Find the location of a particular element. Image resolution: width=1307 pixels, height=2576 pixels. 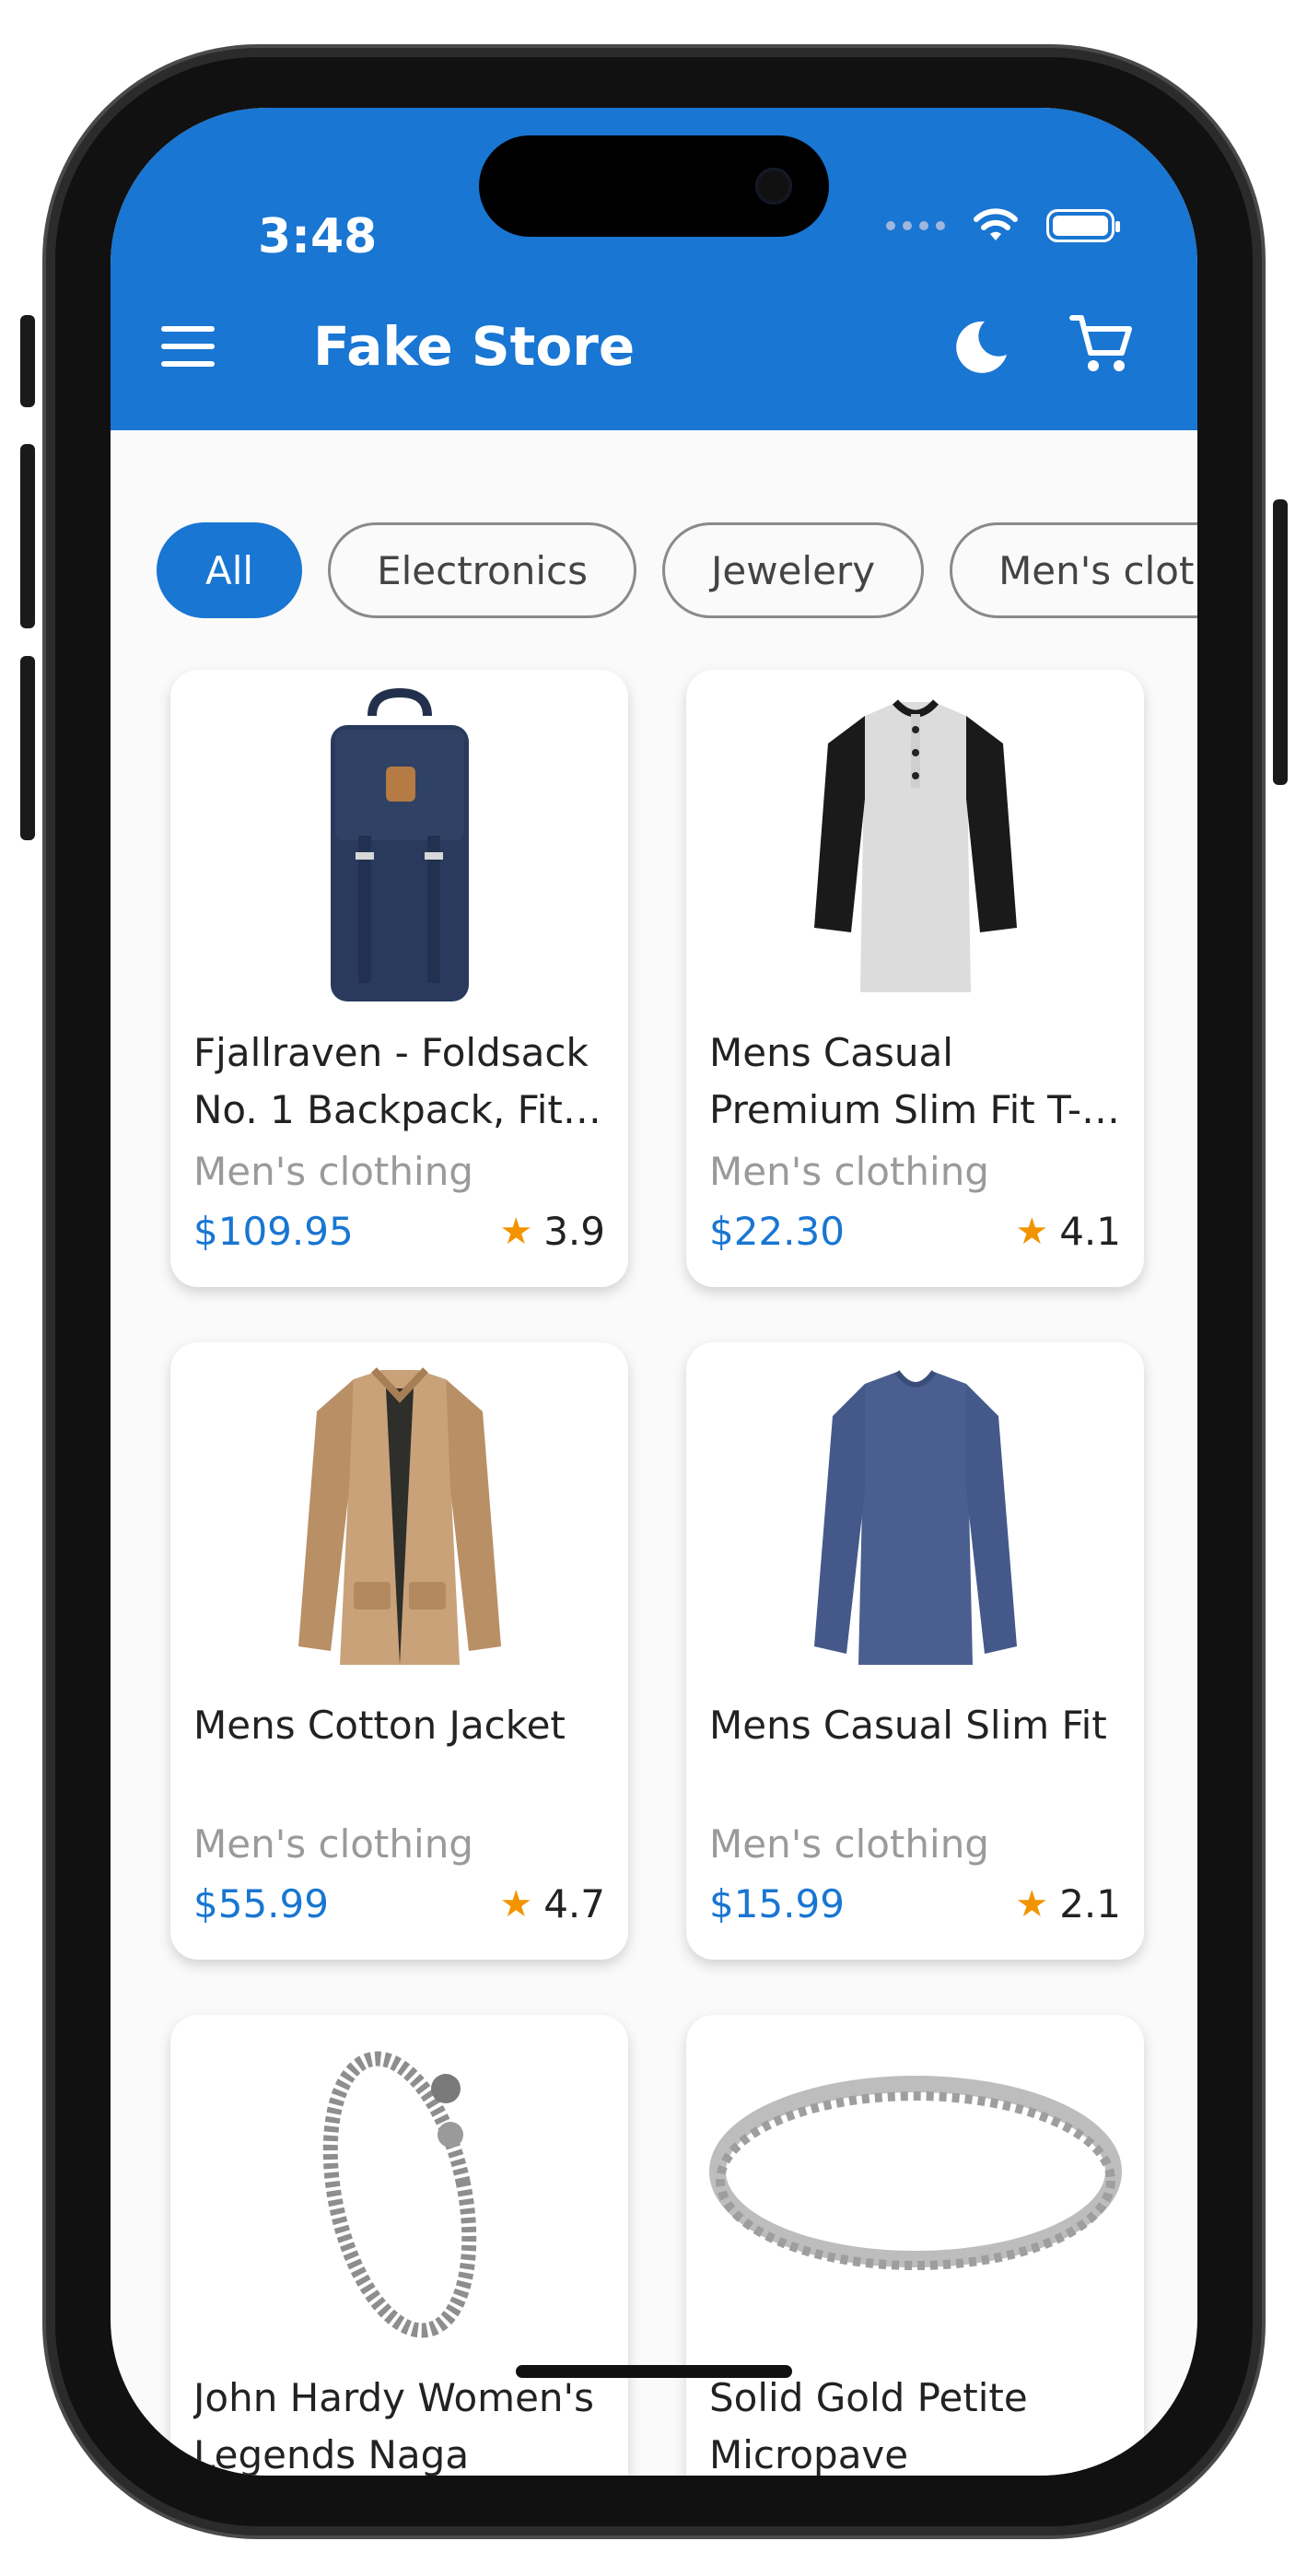

app-title: Fake Store is located at coordinates (475, 346).